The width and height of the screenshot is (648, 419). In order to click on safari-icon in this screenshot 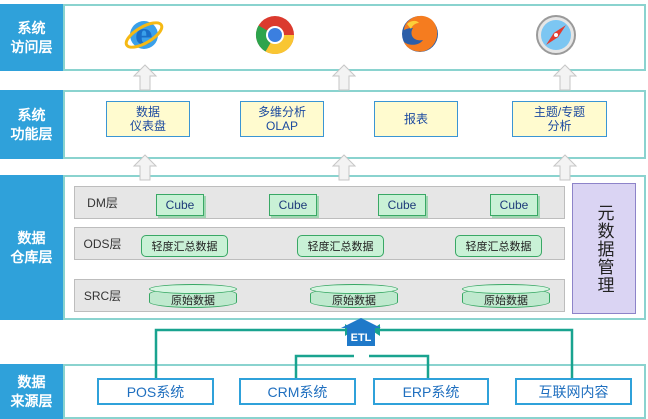, I will do `click(556, 35)`.